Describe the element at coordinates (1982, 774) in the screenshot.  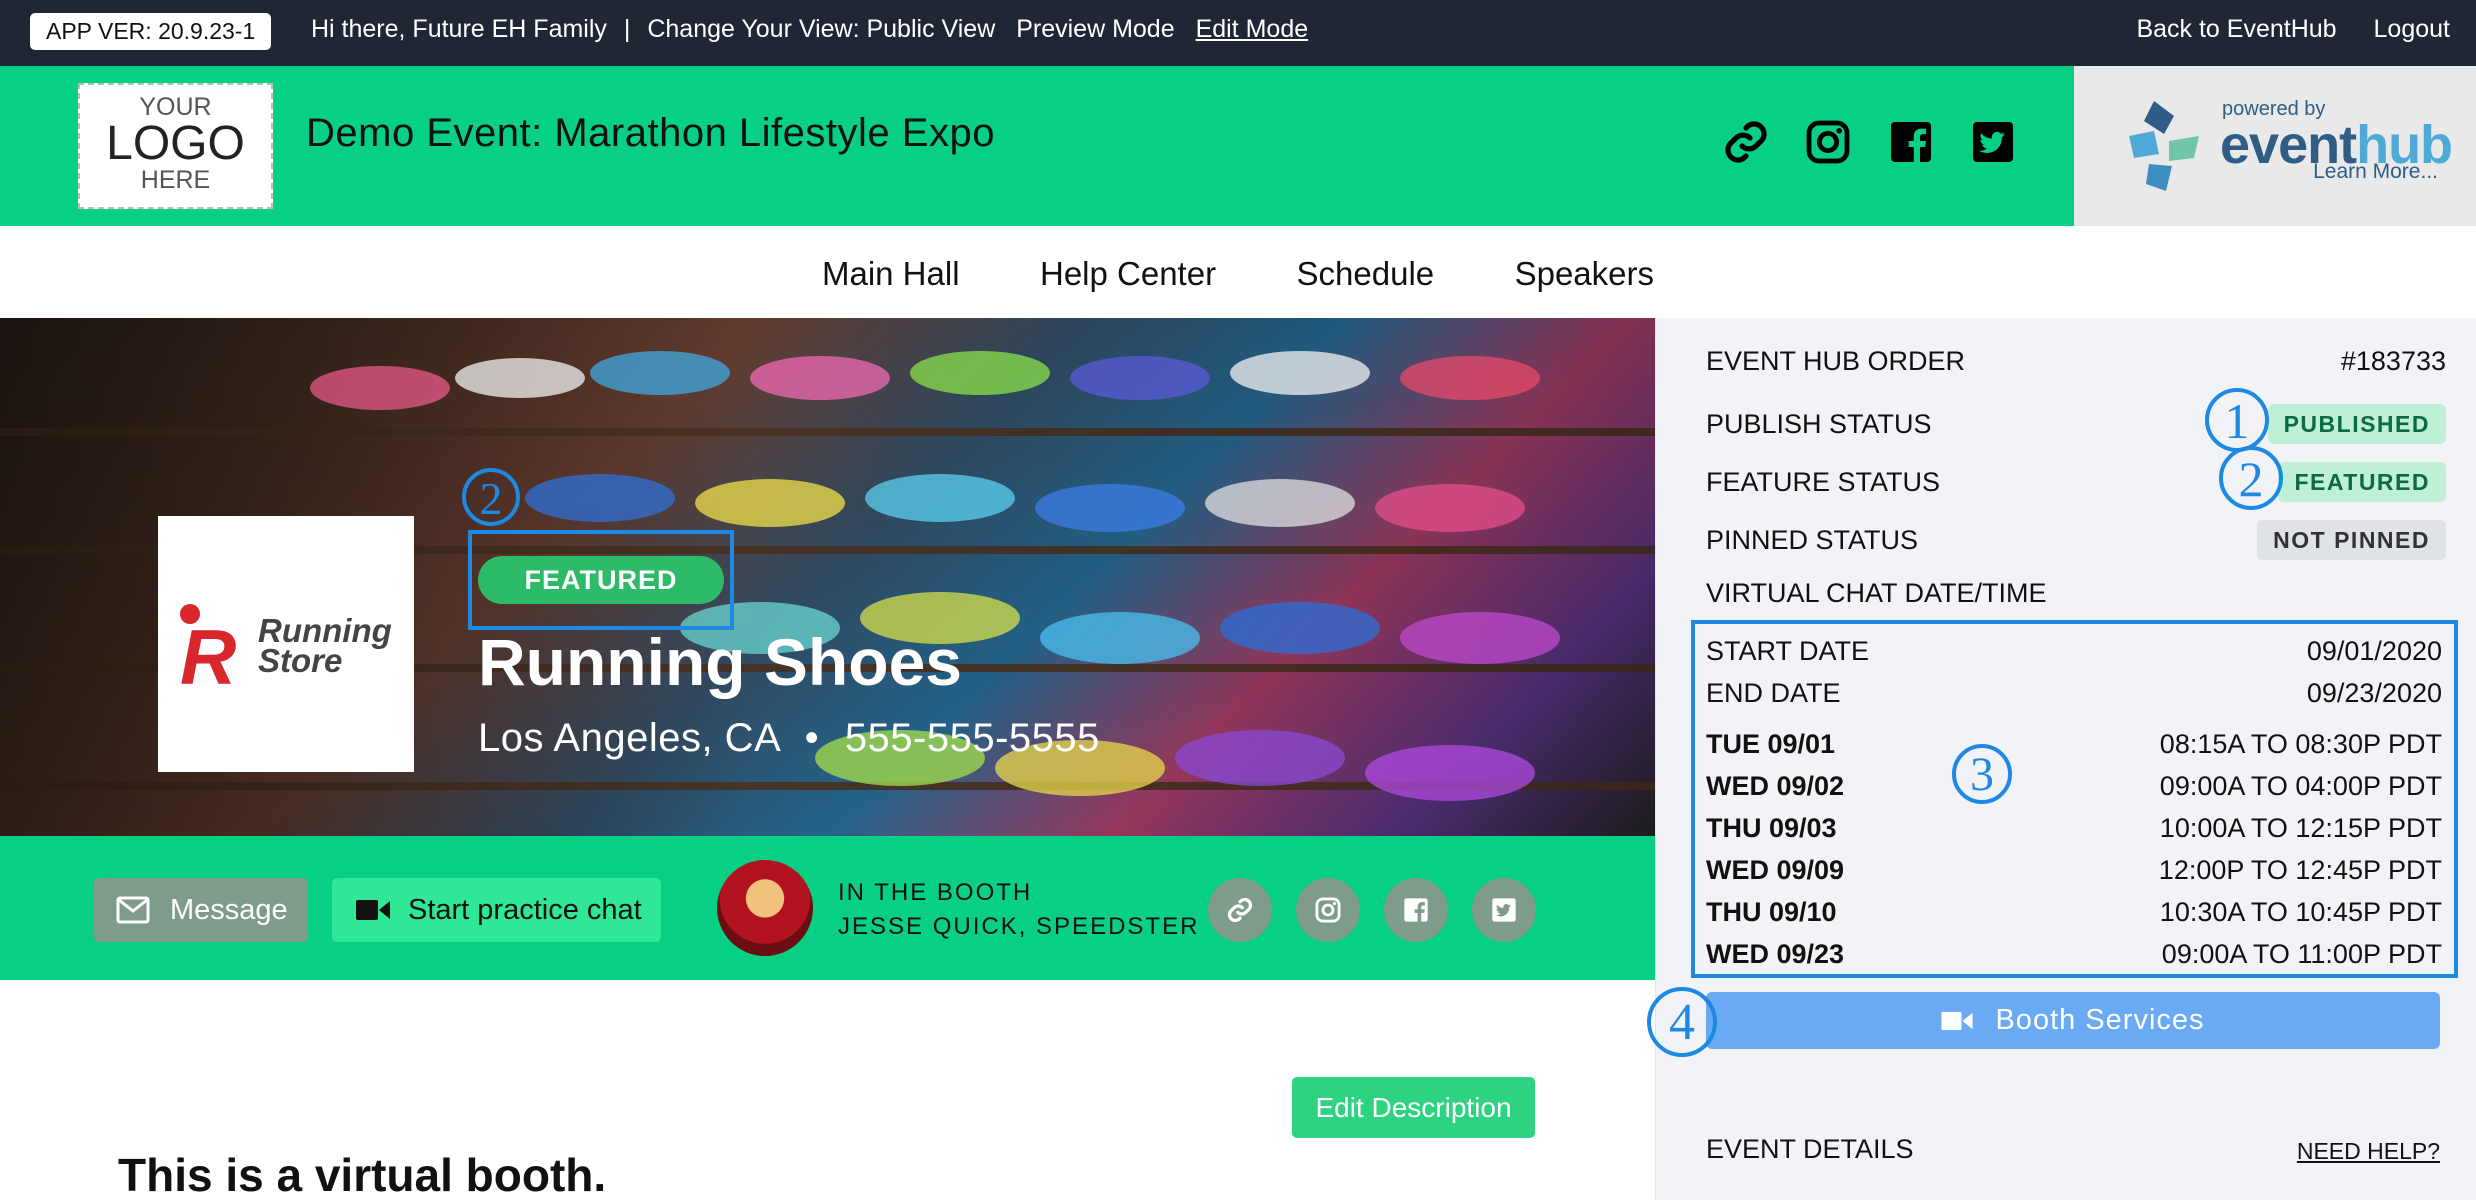
I see `annotation-marker-3: 3` at that location.